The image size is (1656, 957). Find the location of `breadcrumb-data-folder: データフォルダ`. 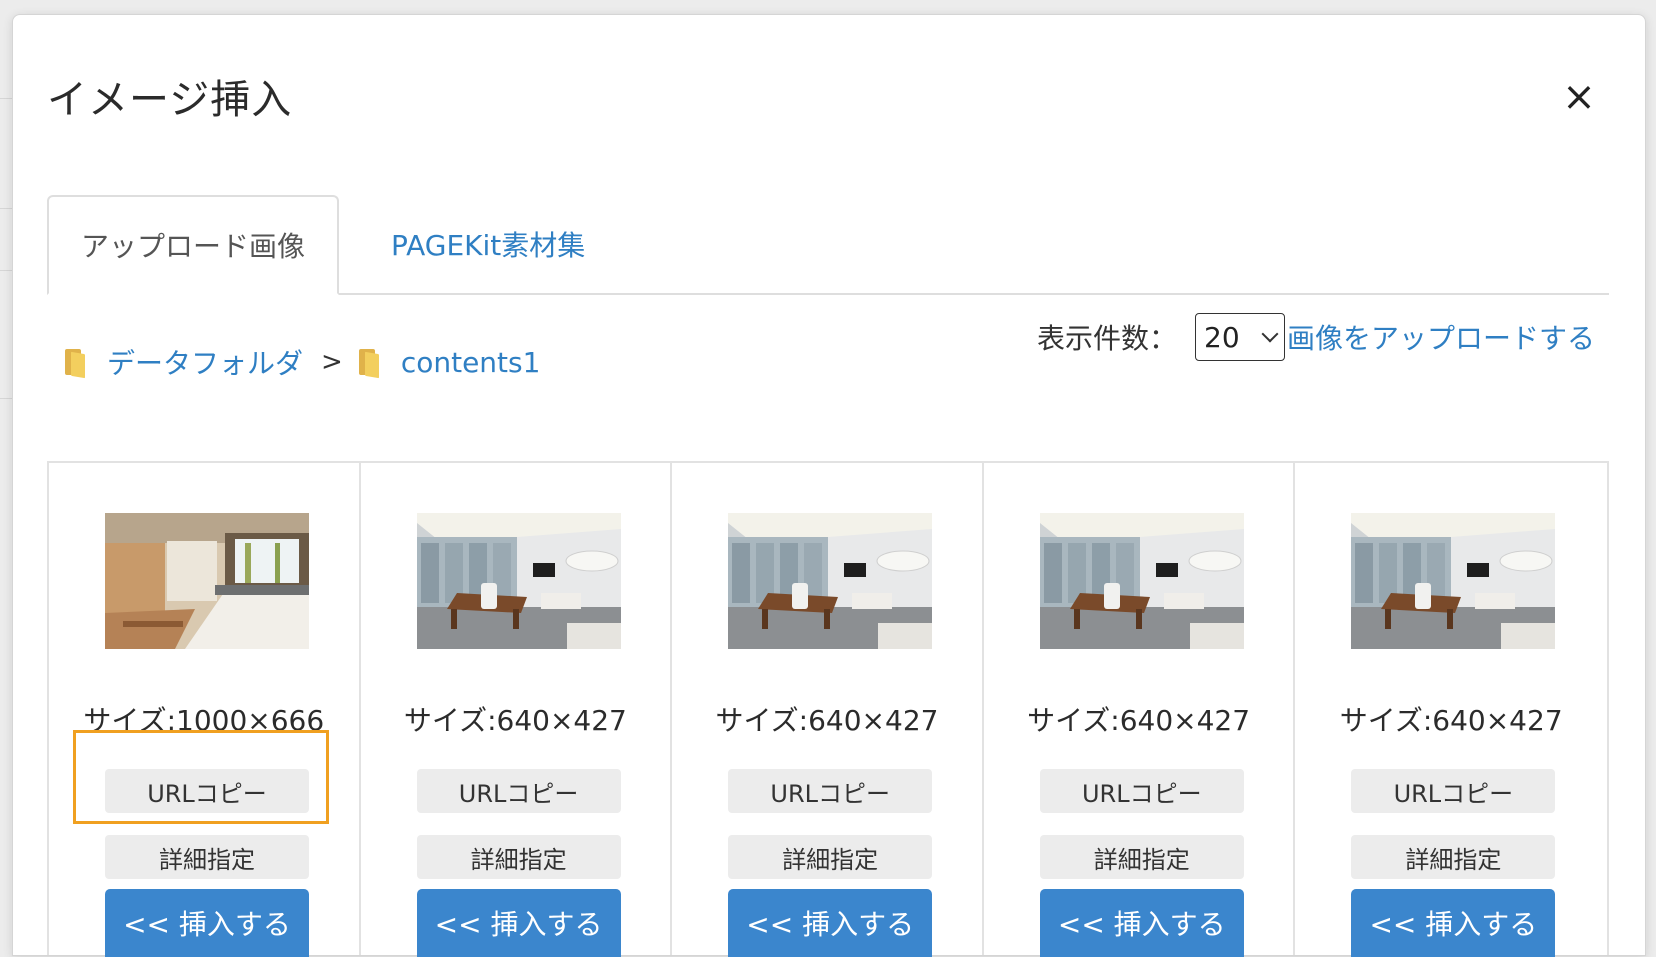

breadcrumb-data-folder: データフォルダ is located at coordinates (205, 362).